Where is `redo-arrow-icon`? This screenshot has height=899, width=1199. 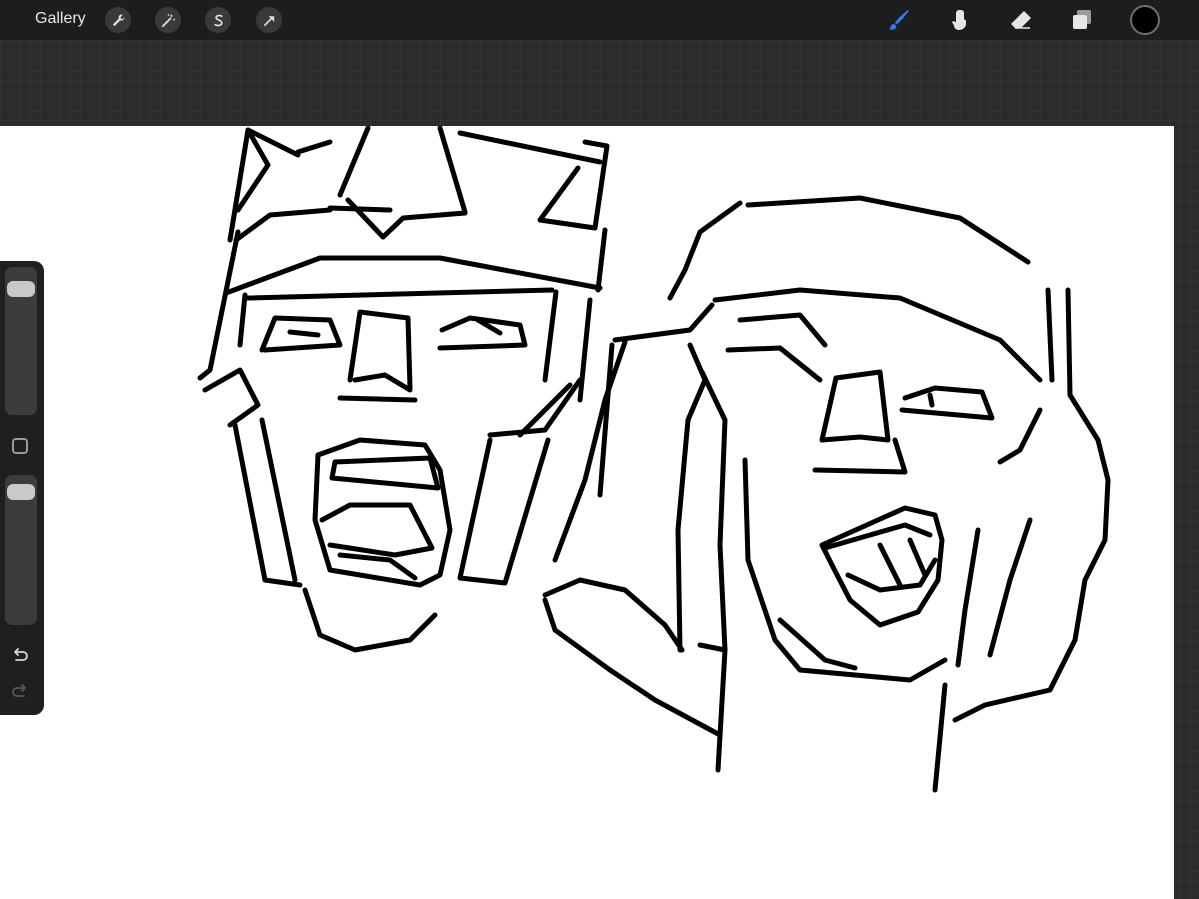 redo-arrow-icon is located at coordinates (19, 690).